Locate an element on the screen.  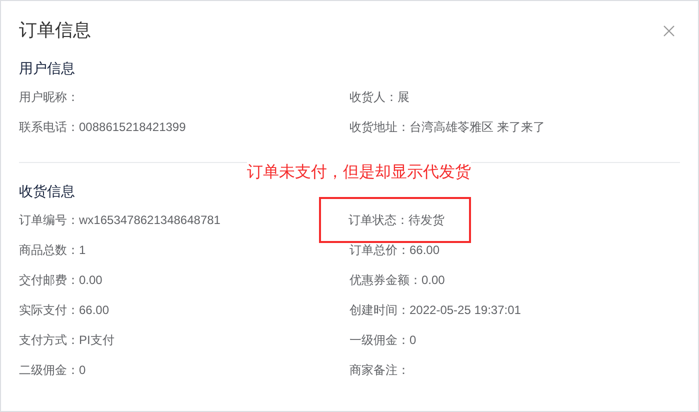
dialog-title: 订单信息 is located at coordinates (55, 30).